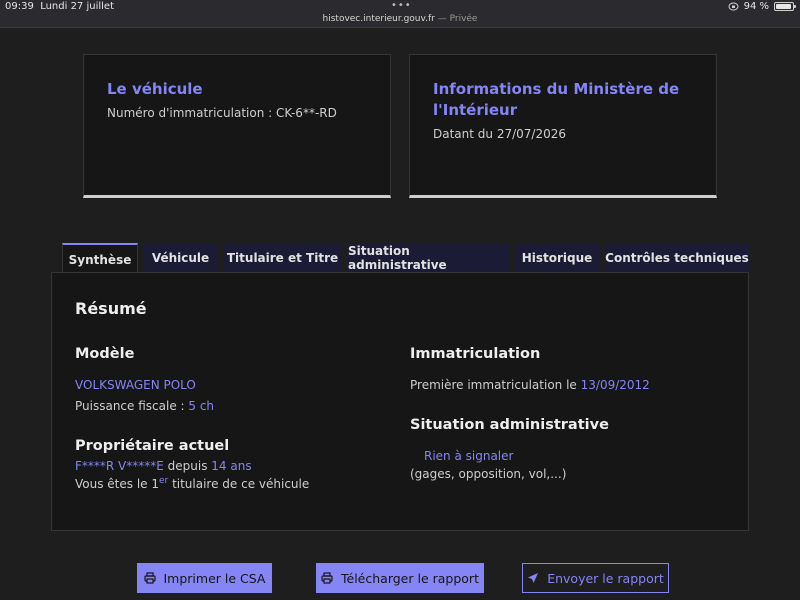 The width and height of the screenshot is (800, 600). Describe the element at coordinates (557, 258) in the screenshot. I see `tab-historique: Historique` at that location.